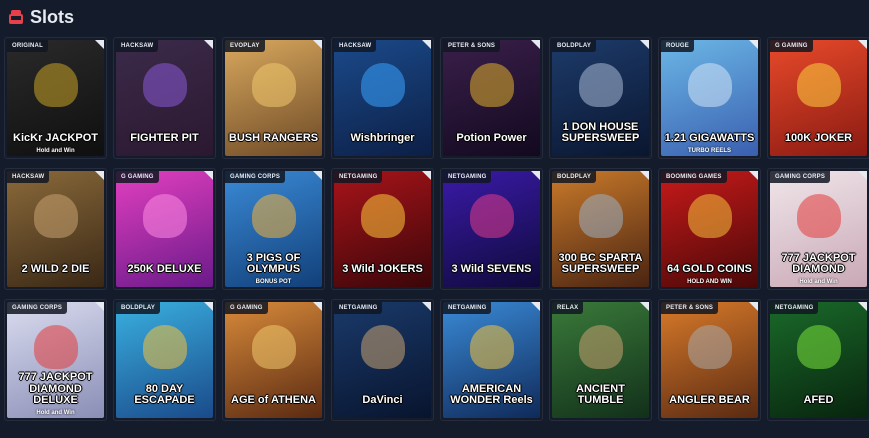 This screenshot has height=438, width=869. I want to click on slot-machine-icon, so click(16, 17).